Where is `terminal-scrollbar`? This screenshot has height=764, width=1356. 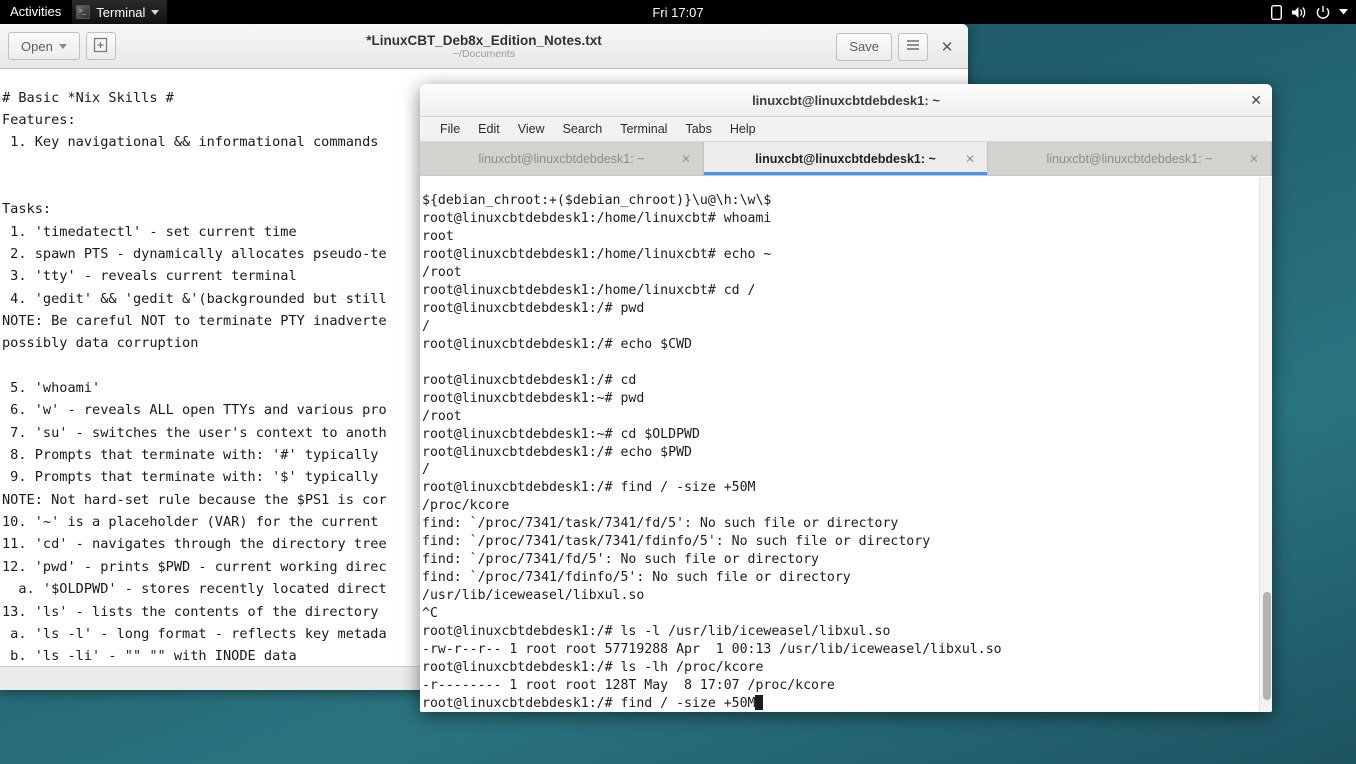 terminal-scrollbar is located at coordinates (1265, 444).